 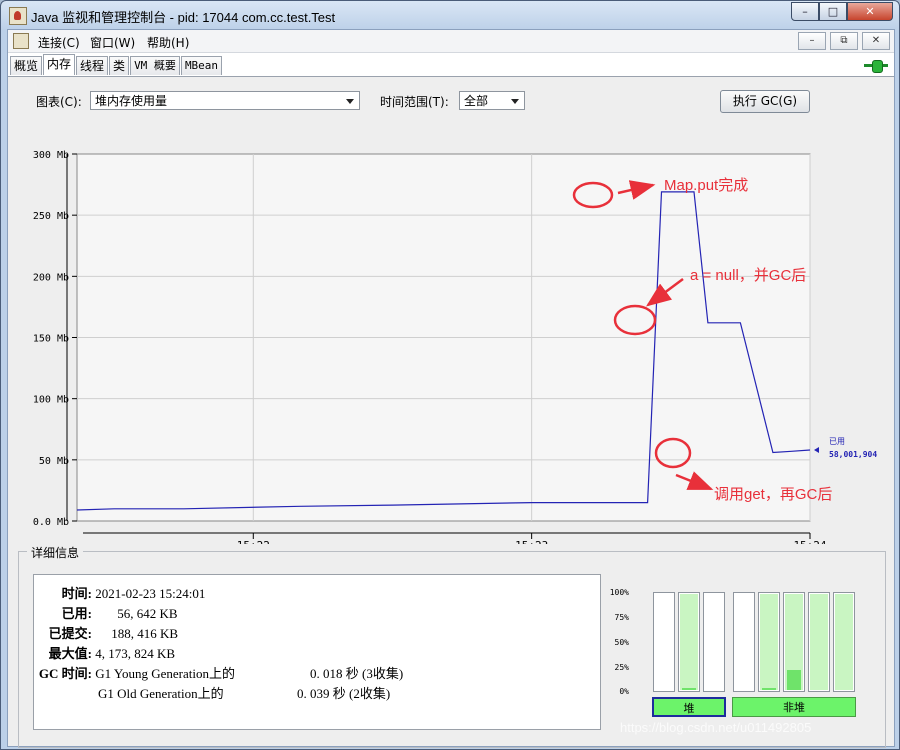 What do you see at coordinates (65, 673) in the screenshot?
I see `gc-time-key: GC 时间:` at bounding box center [65, 673].